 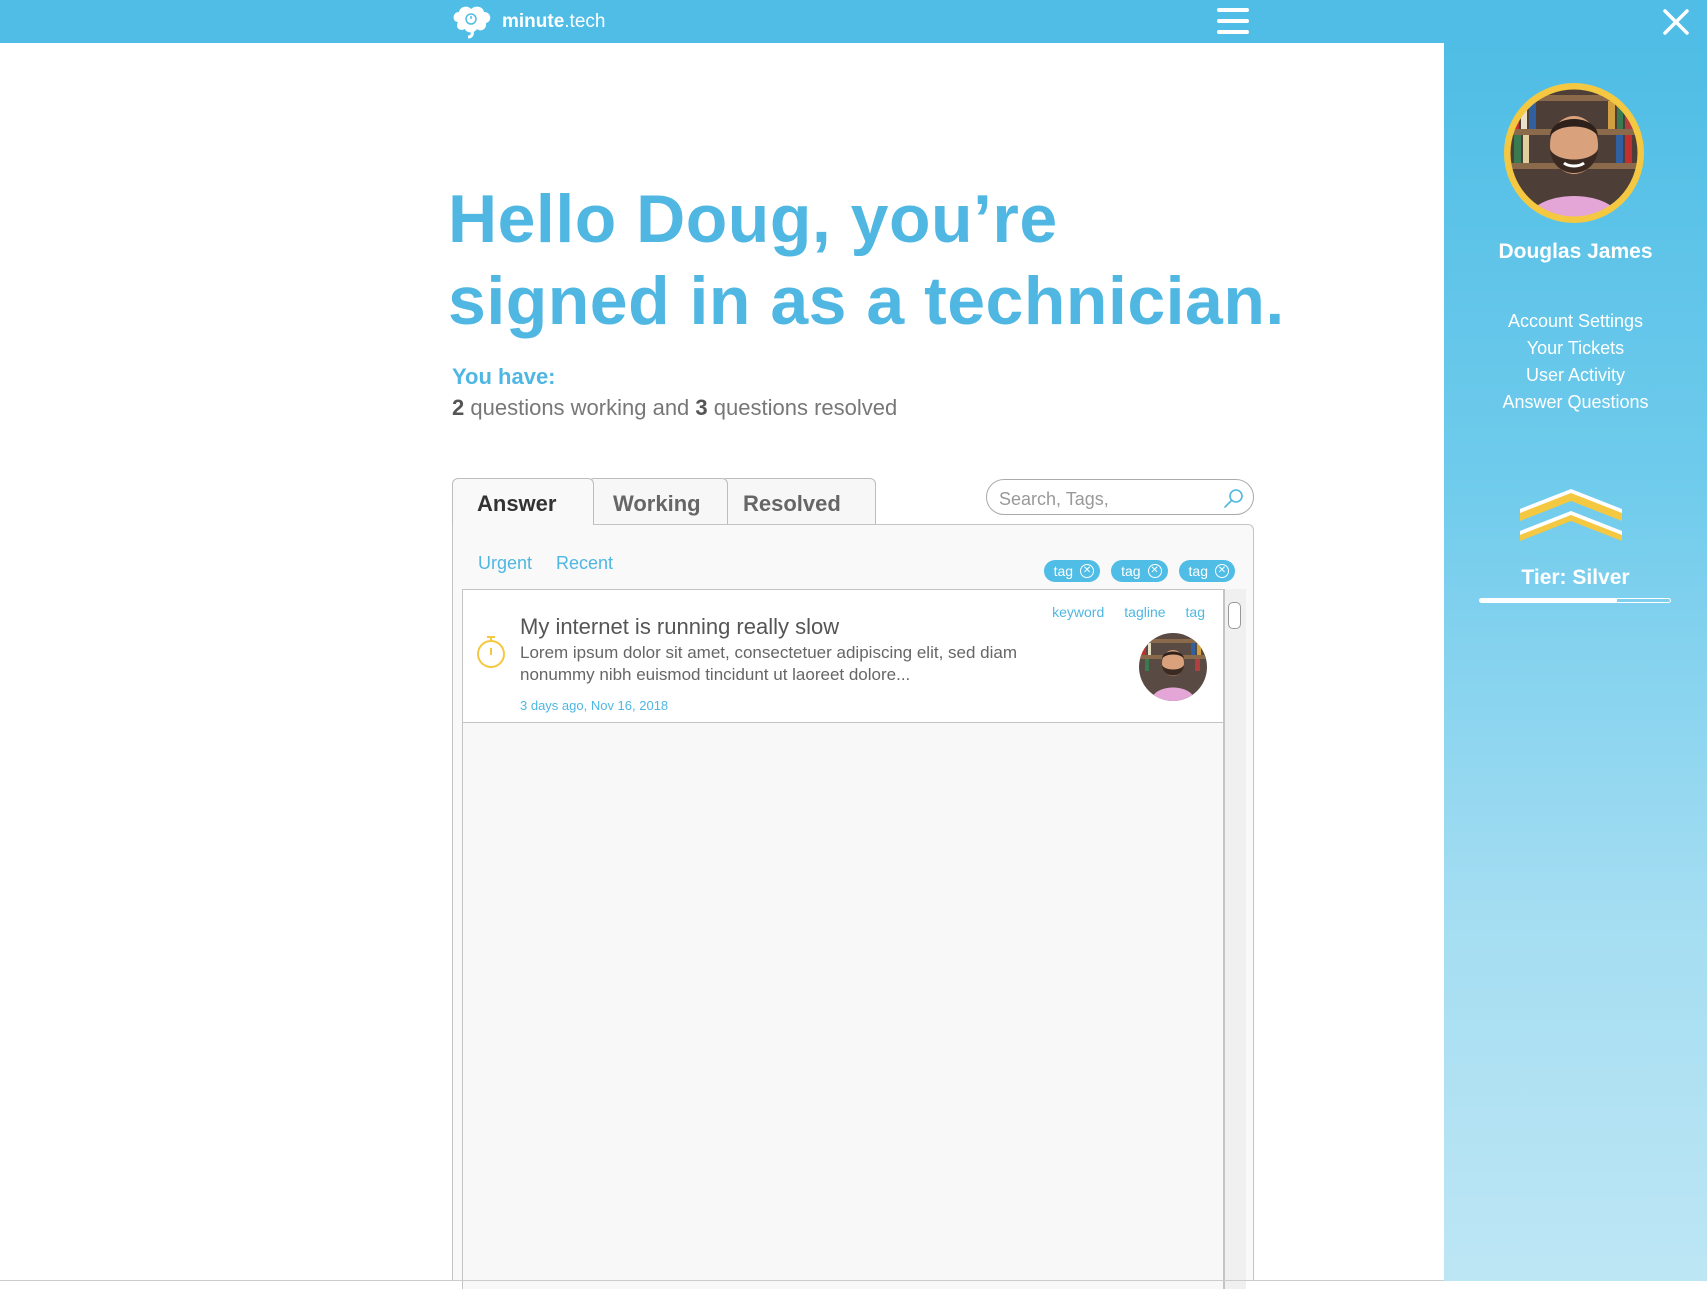 I want to click on tier-label: Tier: Silver, so click(x=1575, y=577).